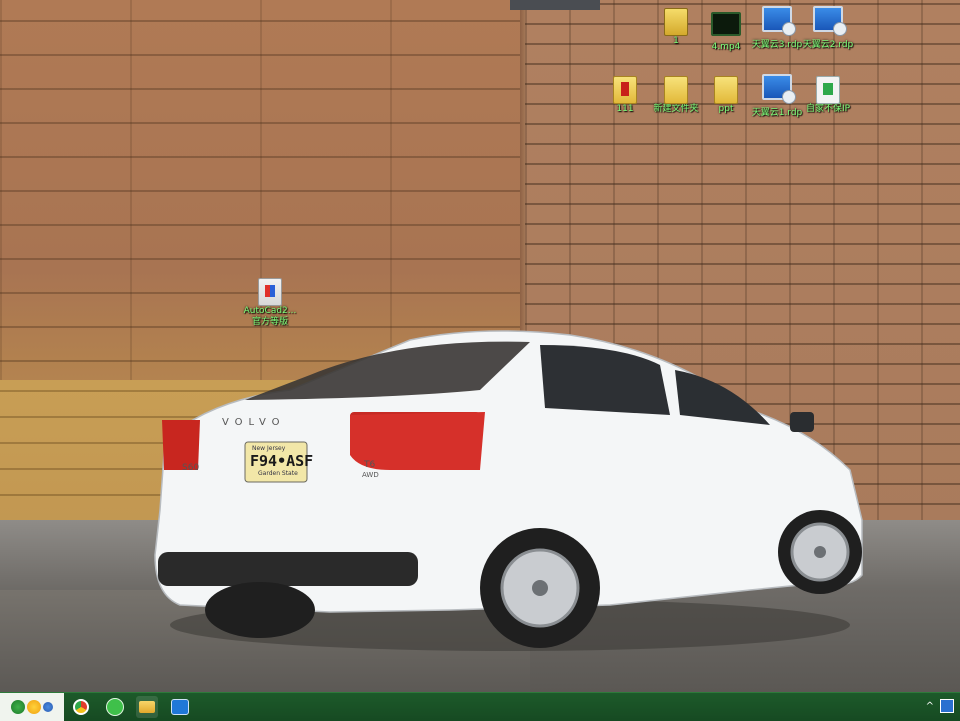  What do you see at coordinates (726, 47) in the screenshot?
I see `desktop-icon-label: 4.mp4` at bounding box center [726, 47].